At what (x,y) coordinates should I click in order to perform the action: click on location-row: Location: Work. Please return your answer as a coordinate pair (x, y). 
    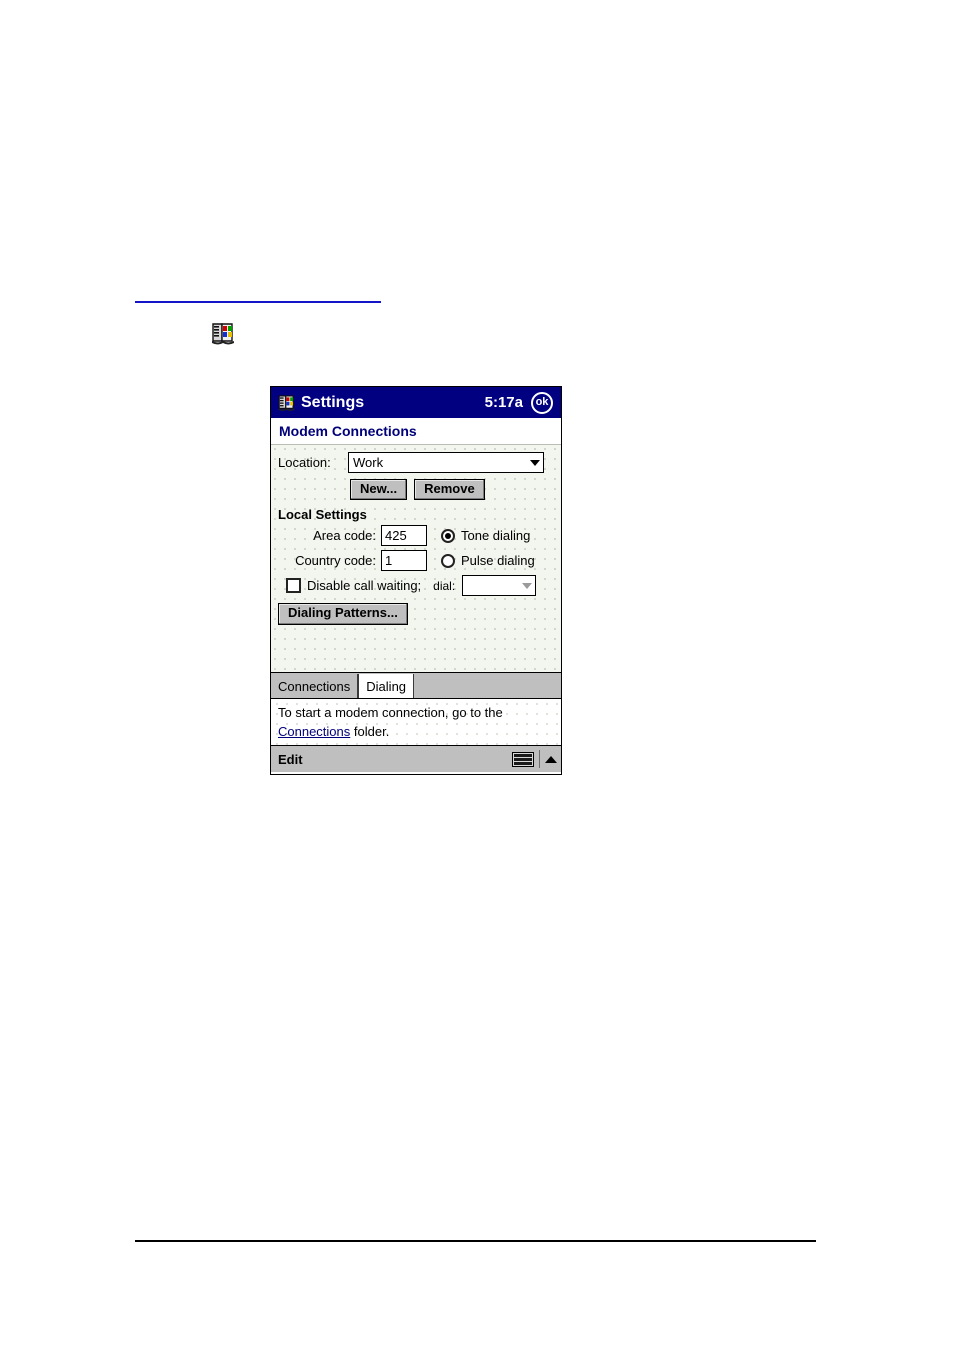
    Looking at the image, I should click on (416, 462).